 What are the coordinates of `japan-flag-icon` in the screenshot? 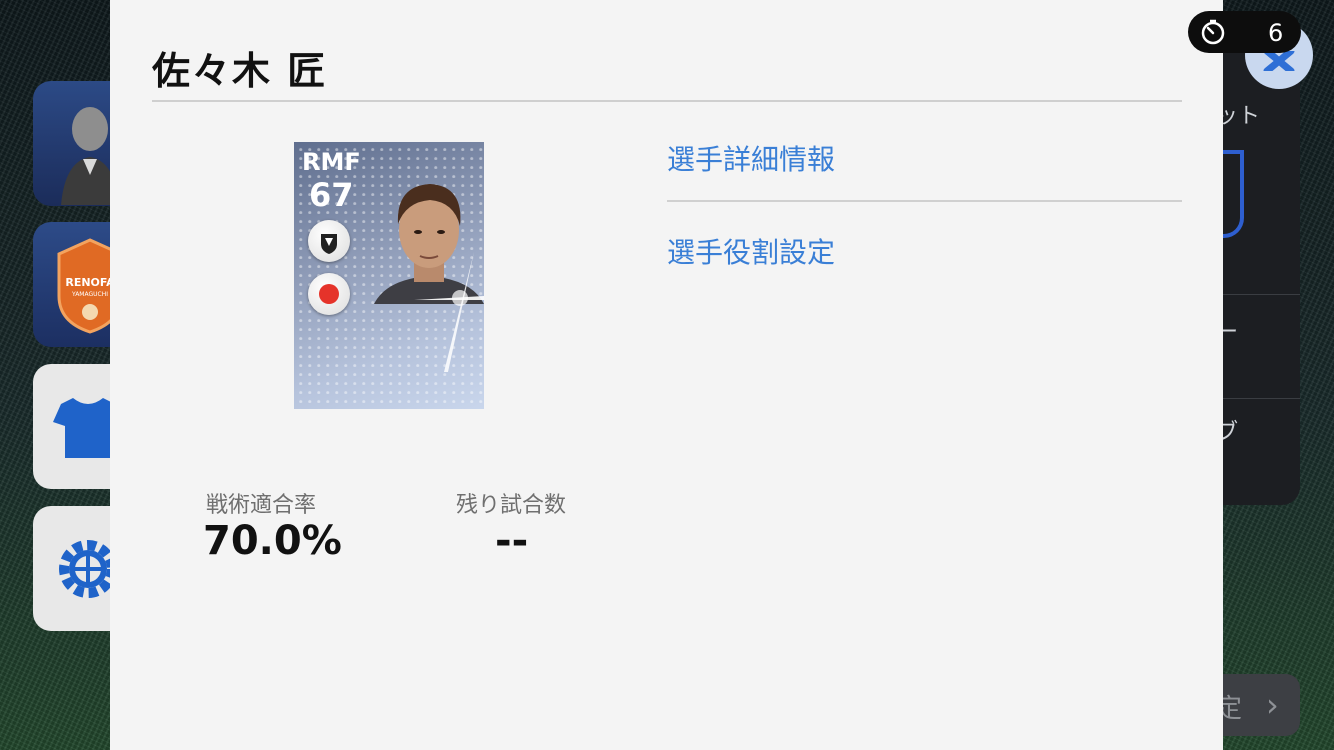 It's located at (329, 294).